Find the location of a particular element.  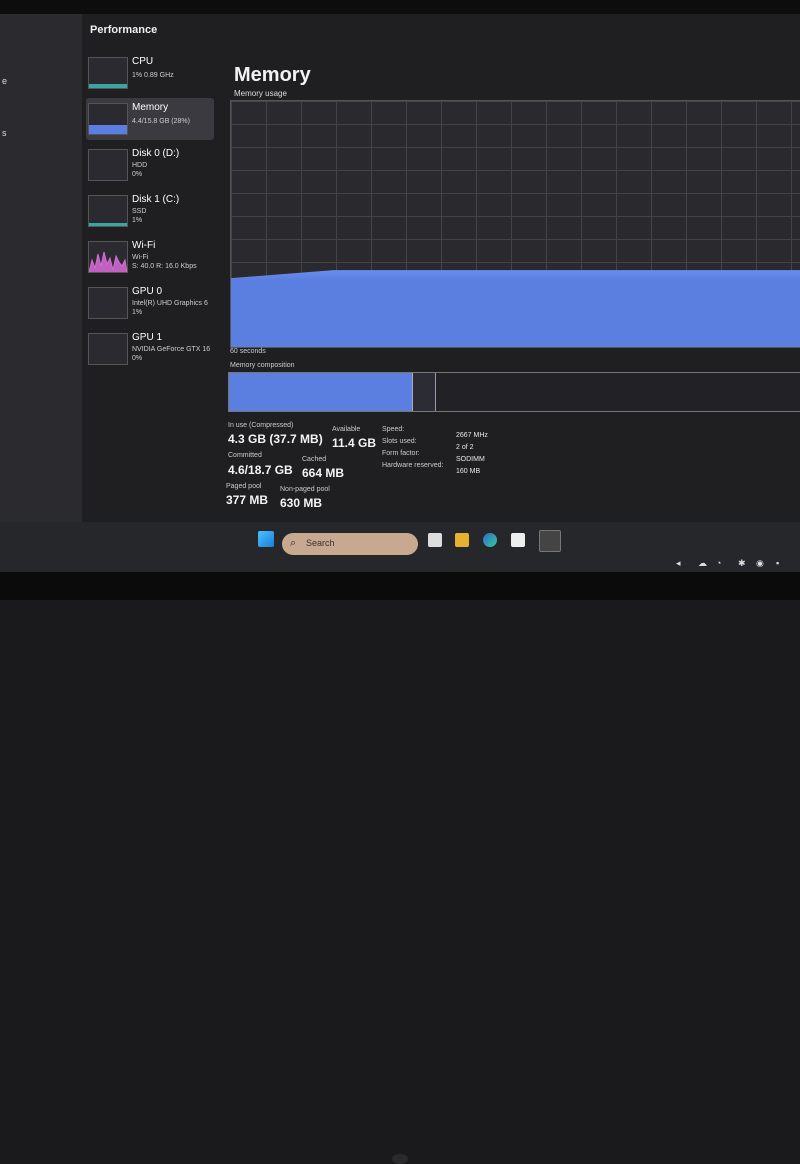

section-title: Memory is located at coordinates (272, 75).